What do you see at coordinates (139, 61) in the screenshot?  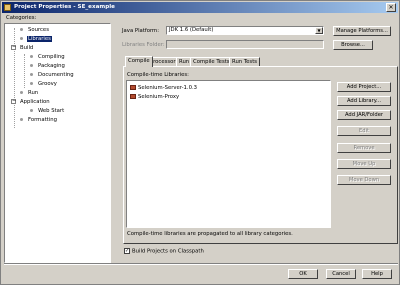 I see `tab-compile: Compile` at bounding box center [139, 61].